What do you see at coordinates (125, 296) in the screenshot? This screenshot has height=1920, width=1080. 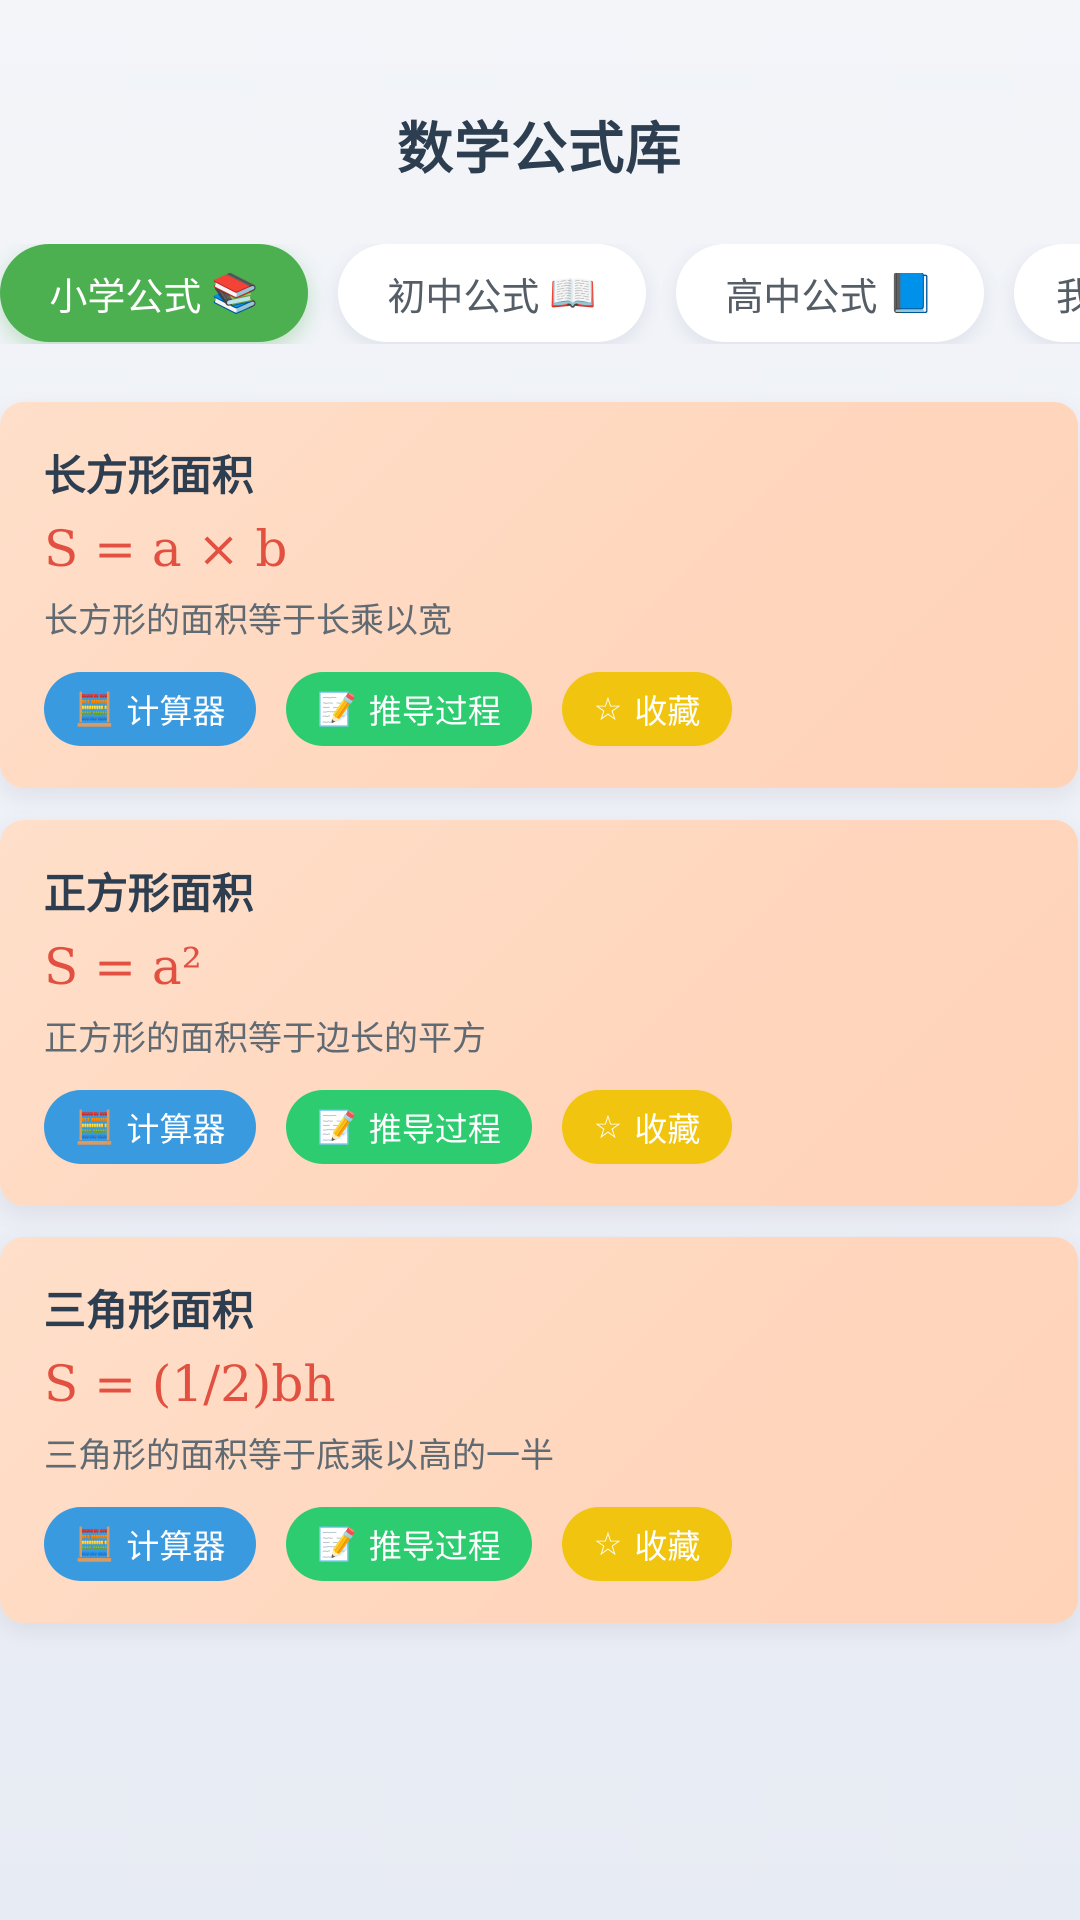 I see `tab-label: 小学公式` at bounding box center [125, 296].